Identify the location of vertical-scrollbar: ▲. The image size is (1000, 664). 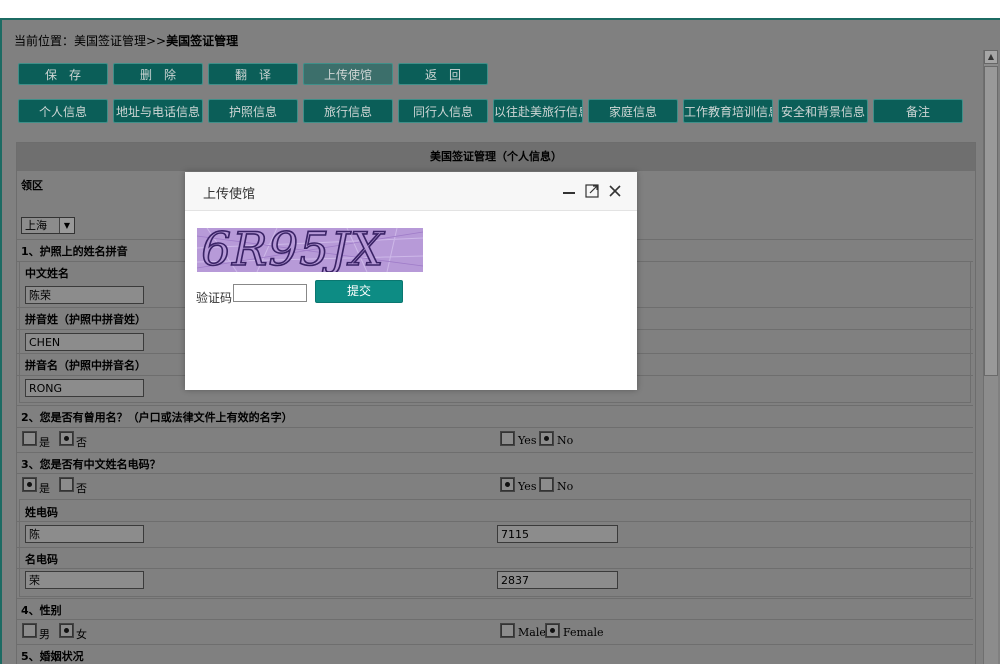
(990, 357).